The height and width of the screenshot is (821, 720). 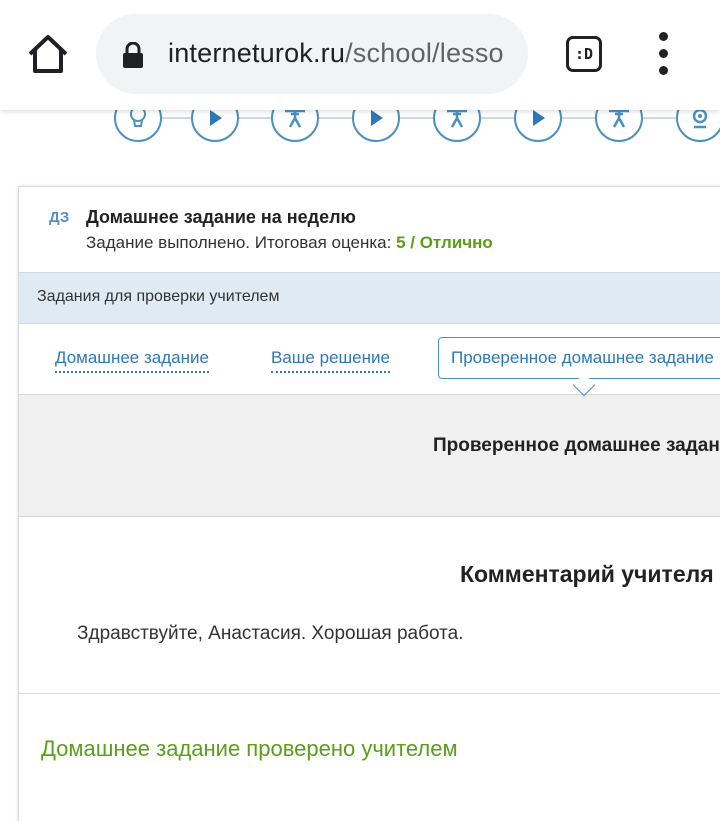 I want to click on tab-switcher-button: :D, so click(x=584, y=54).